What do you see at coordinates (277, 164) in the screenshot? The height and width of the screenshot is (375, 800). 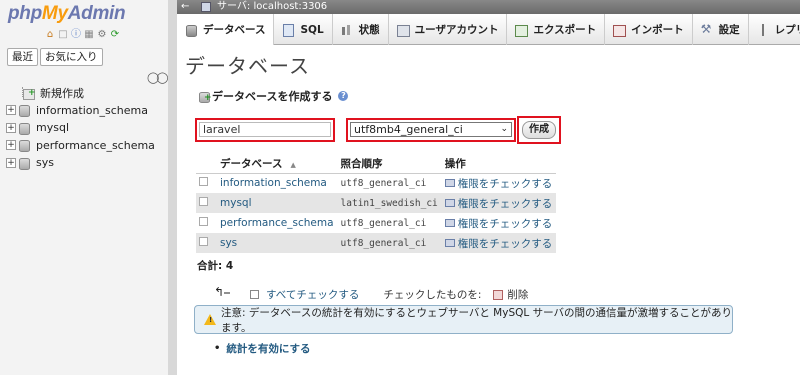 I see `header-database: データベース ▲` at bounding box center [277, 164].